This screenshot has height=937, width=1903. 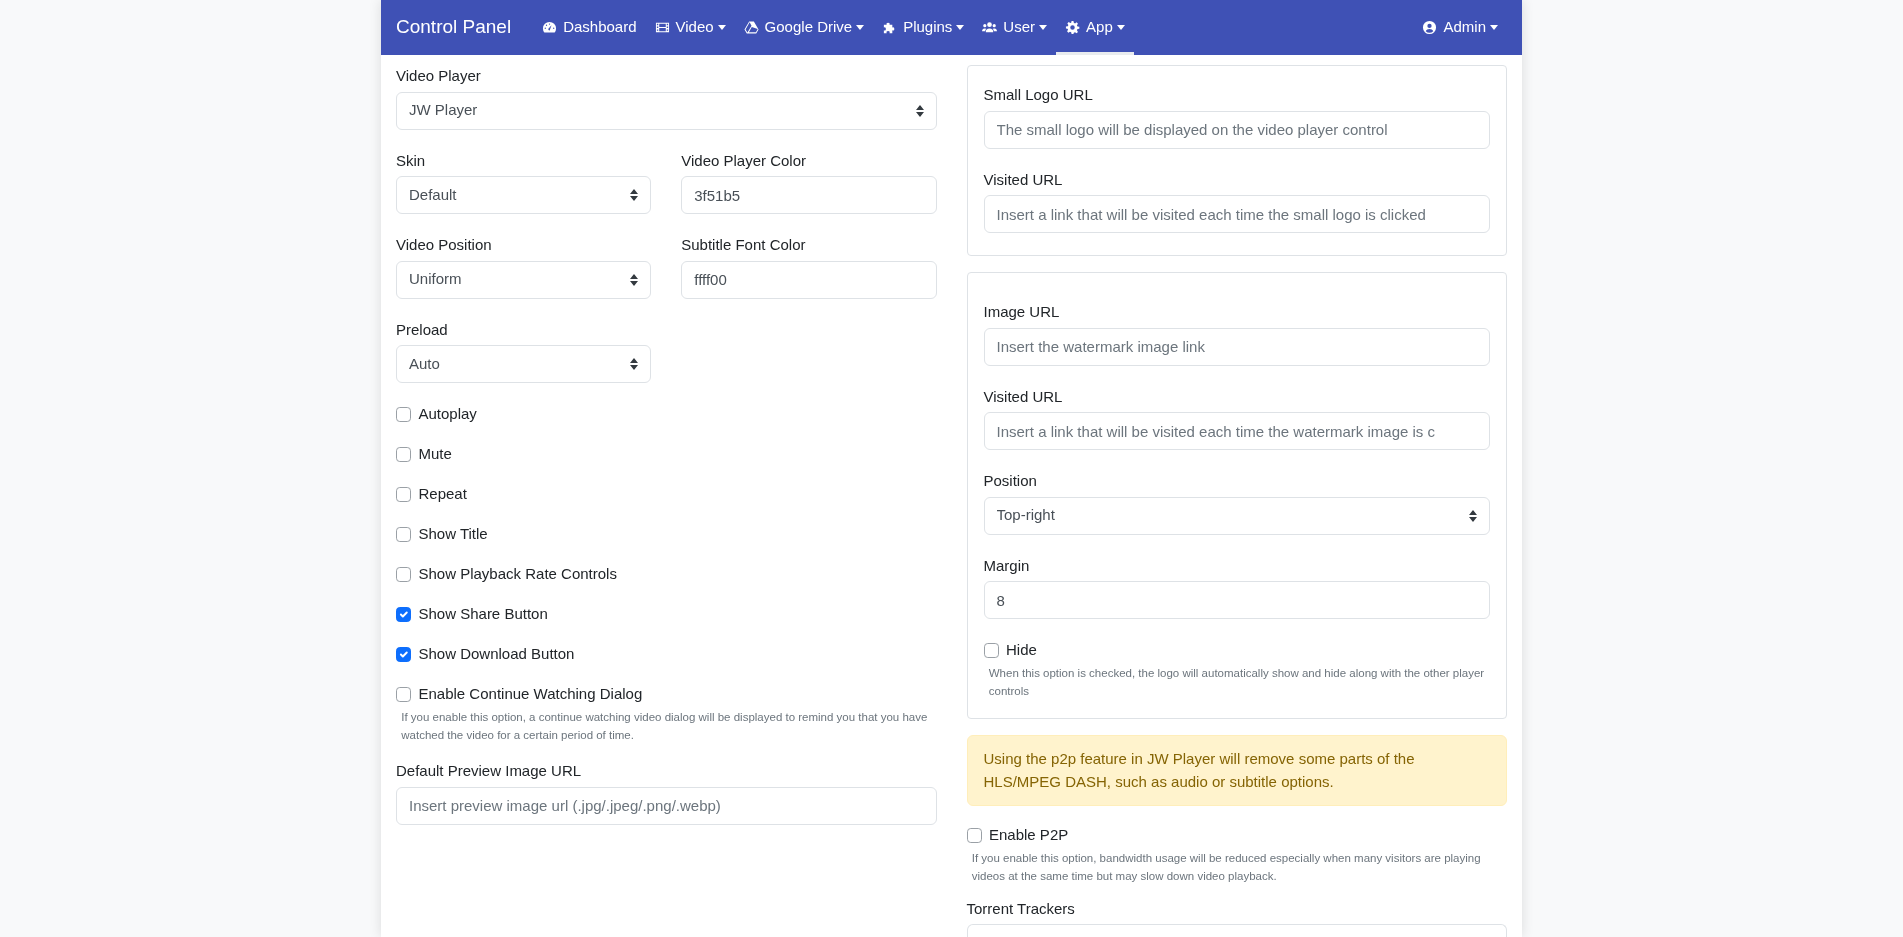 What do you see at coordinates (524, 279) in the screenshot?
I see `dropdown-select: Uniform` at bounding box center [524, 279].